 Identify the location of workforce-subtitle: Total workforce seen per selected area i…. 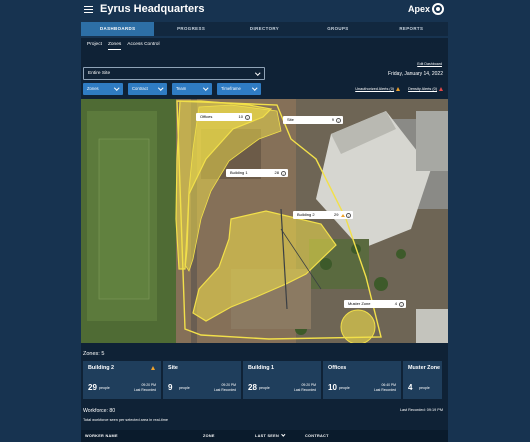
(126, 420).